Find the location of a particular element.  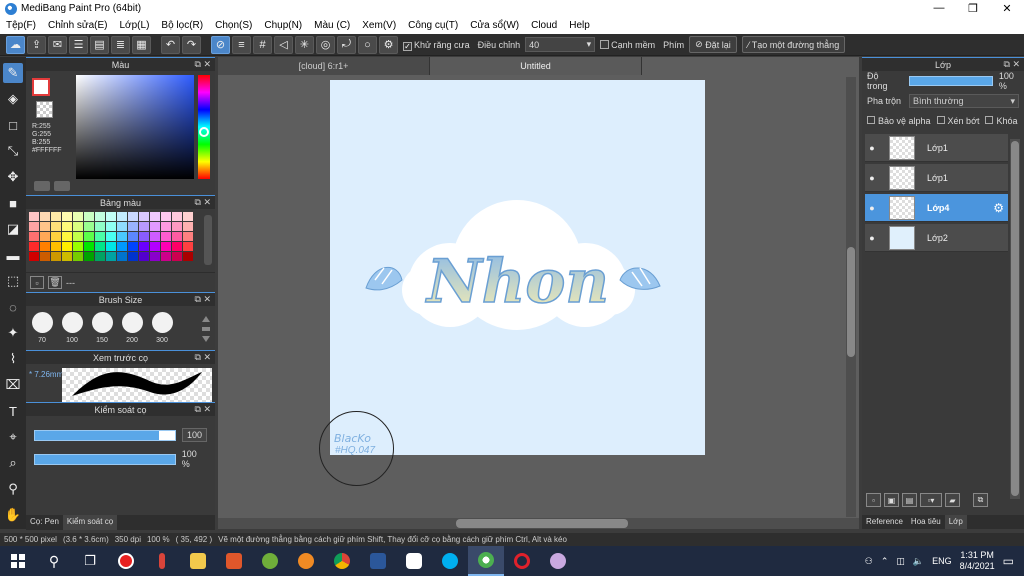

straight-line-button: ⁄ Tạo một đường thẳng is located at coordinates (793, 44).